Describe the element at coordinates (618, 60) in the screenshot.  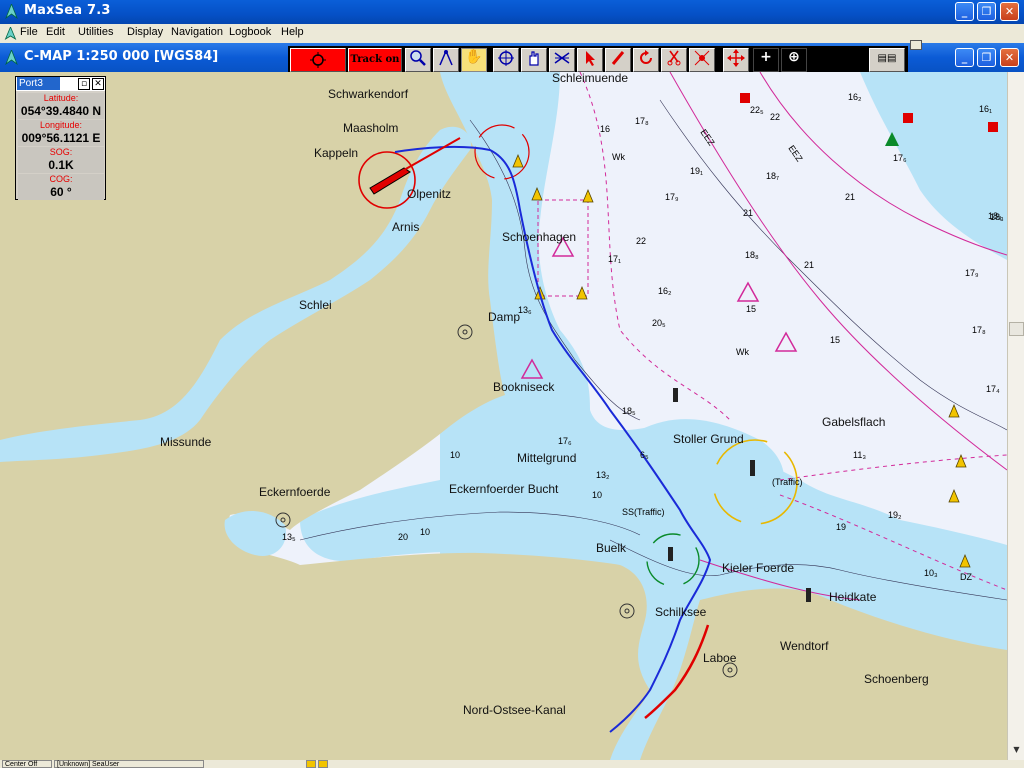
I see `pencil-icon` at that location.